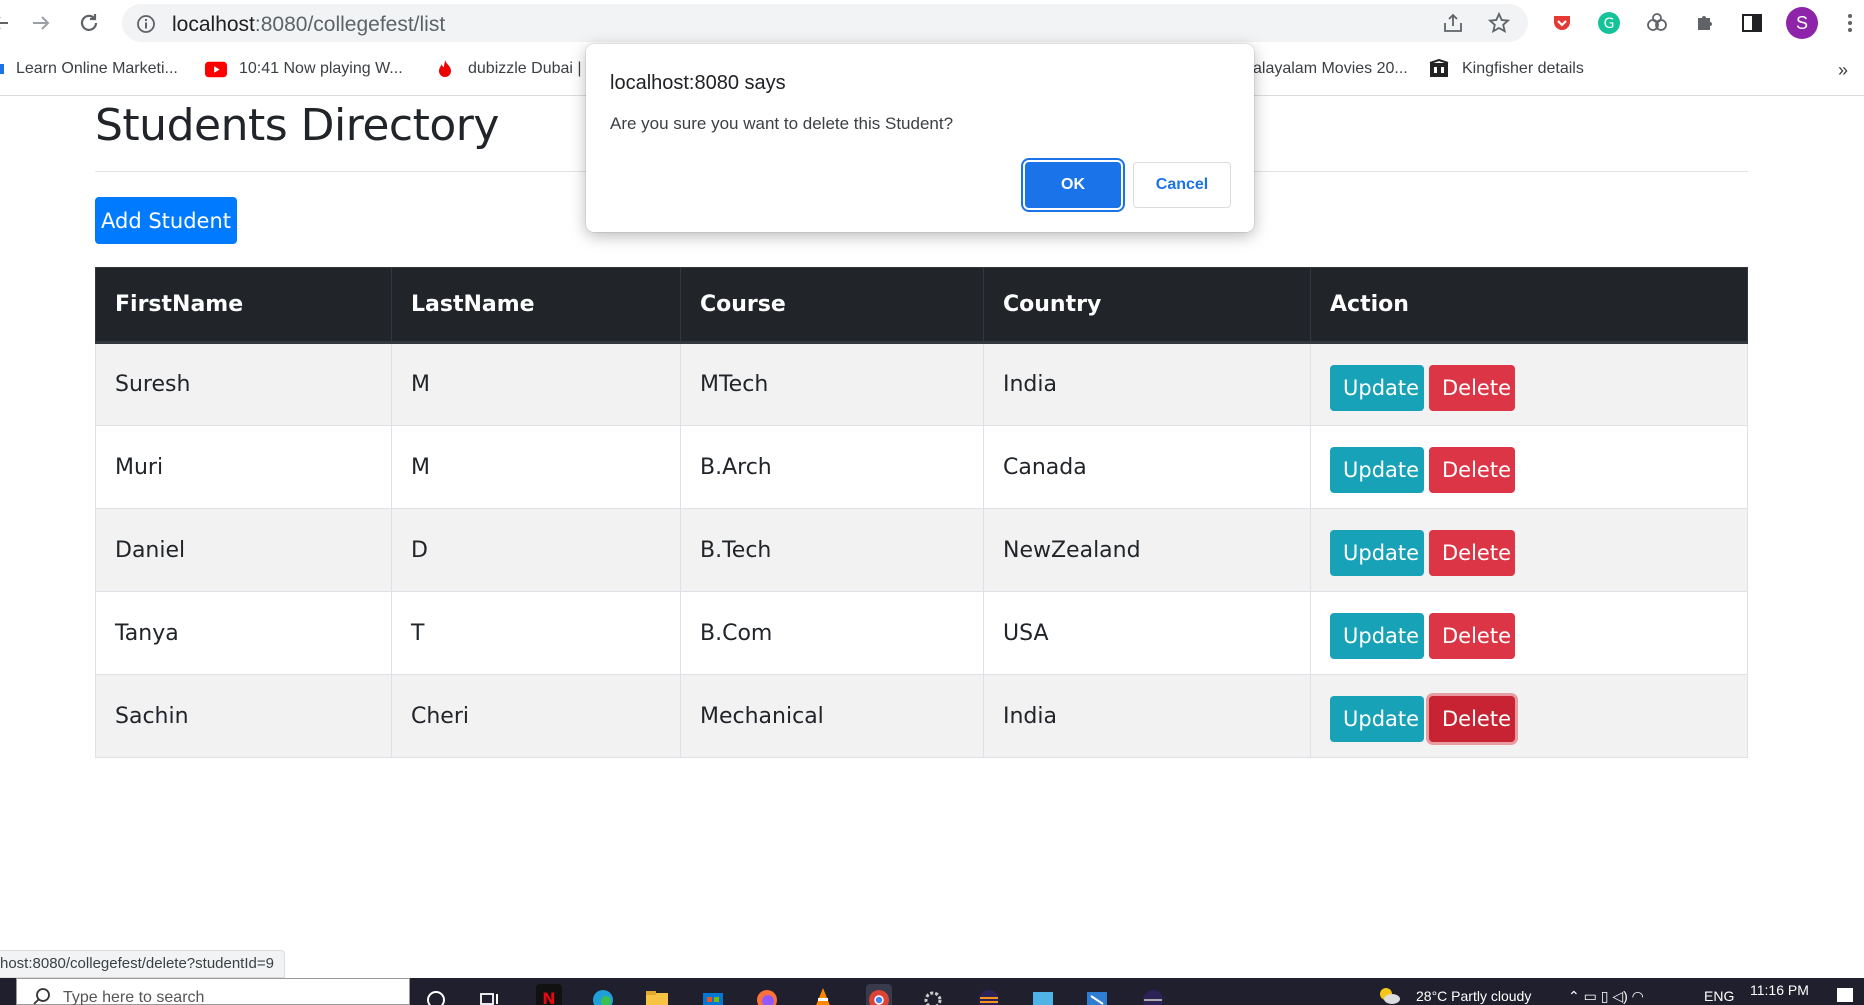 The height and width of the screenshot is (1005, 1864). Describe the element at coordinates (1843, 70) in the screenshot. I see `bookmarks-overflow-icon: »` at that location.